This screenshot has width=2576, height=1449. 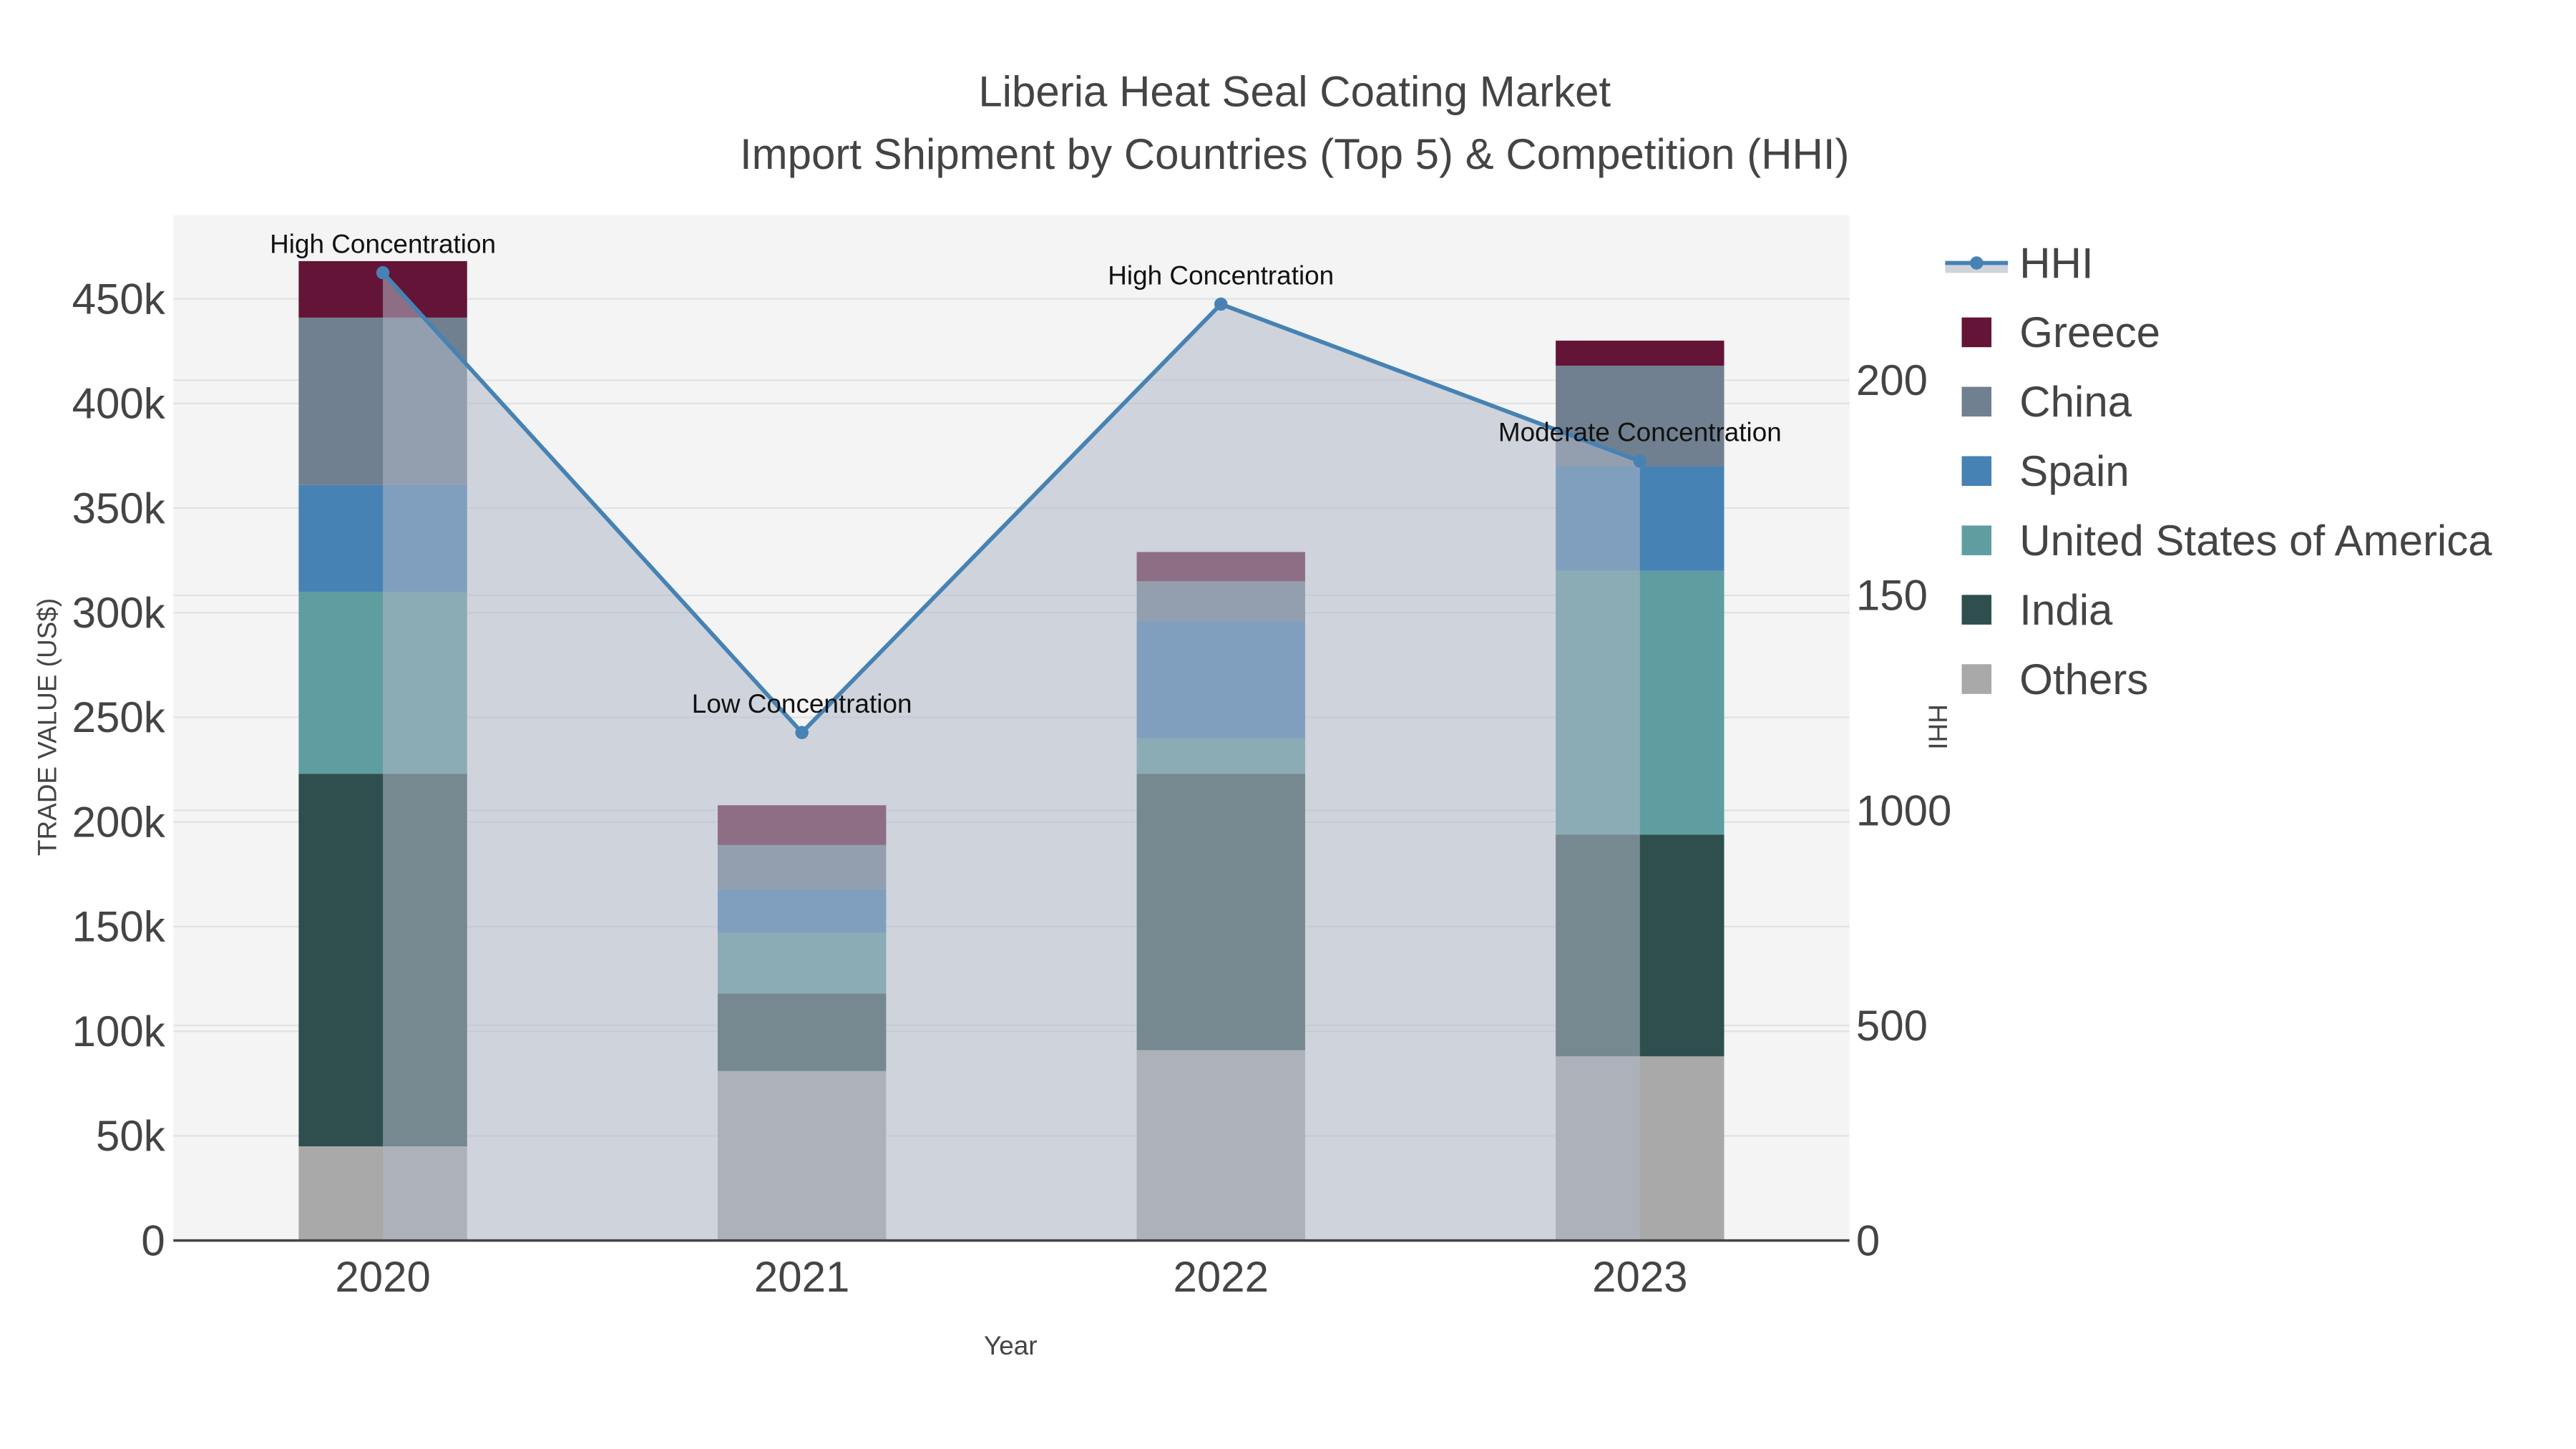 What do you see at coordinates (1976, 540) in the screenshot?
I see `legend-swatch-united-states-of-america` at bounding box center [1976, 540].